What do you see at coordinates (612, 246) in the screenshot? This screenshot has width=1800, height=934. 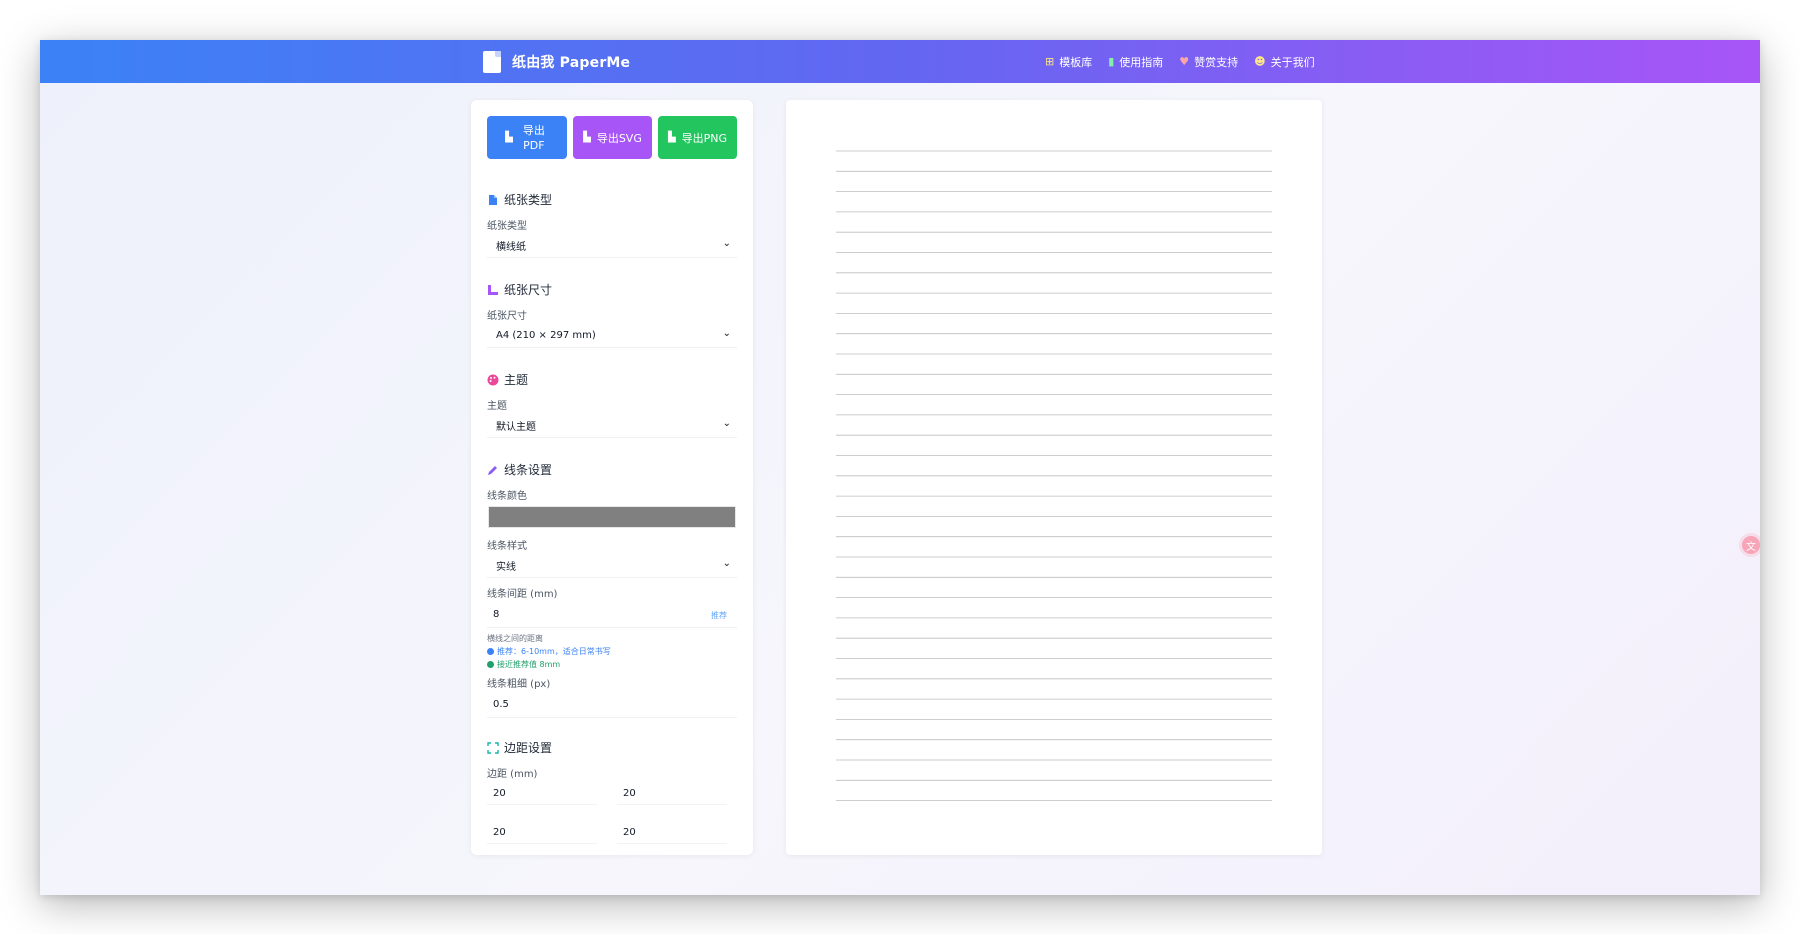 I see `paper-type-select: 横线纸 ⌄` at bounding box center [612, 246].